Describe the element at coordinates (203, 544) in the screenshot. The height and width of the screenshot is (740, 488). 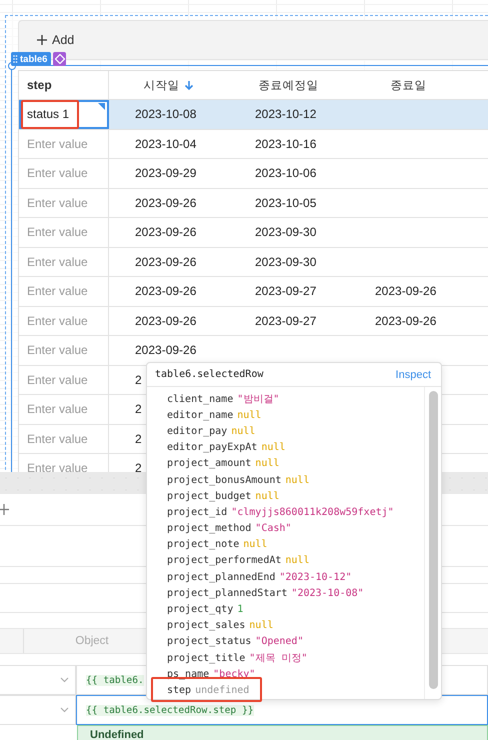
I see `property-key: project_note` at that location.